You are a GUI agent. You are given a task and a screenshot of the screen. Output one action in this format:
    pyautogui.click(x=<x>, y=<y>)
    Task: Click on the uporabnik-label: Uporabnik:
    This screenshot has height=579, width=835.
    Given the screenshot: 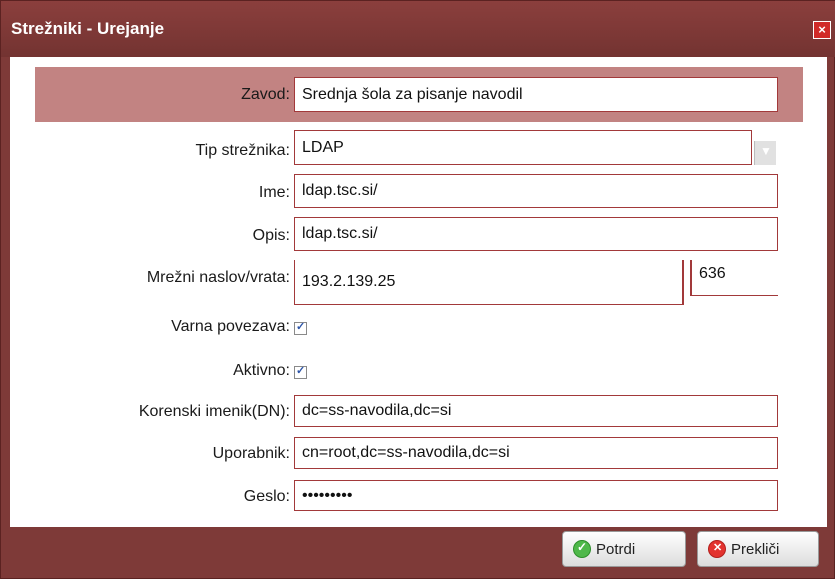 What is the action you would take?
    pyautogui.click(x=251, y=453)
    